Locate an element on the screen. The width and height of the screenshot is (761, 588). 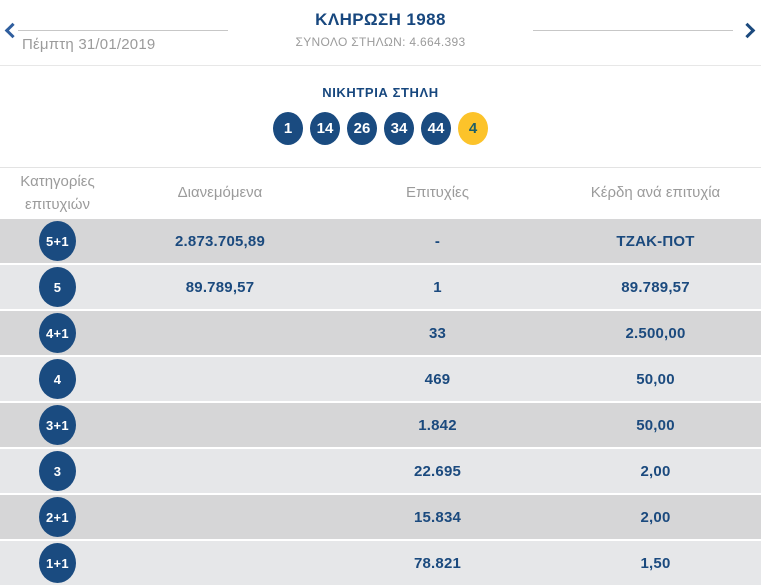
table-row: 5 89.789,57 1 89.789,57 is located at coordinates (380, 287).